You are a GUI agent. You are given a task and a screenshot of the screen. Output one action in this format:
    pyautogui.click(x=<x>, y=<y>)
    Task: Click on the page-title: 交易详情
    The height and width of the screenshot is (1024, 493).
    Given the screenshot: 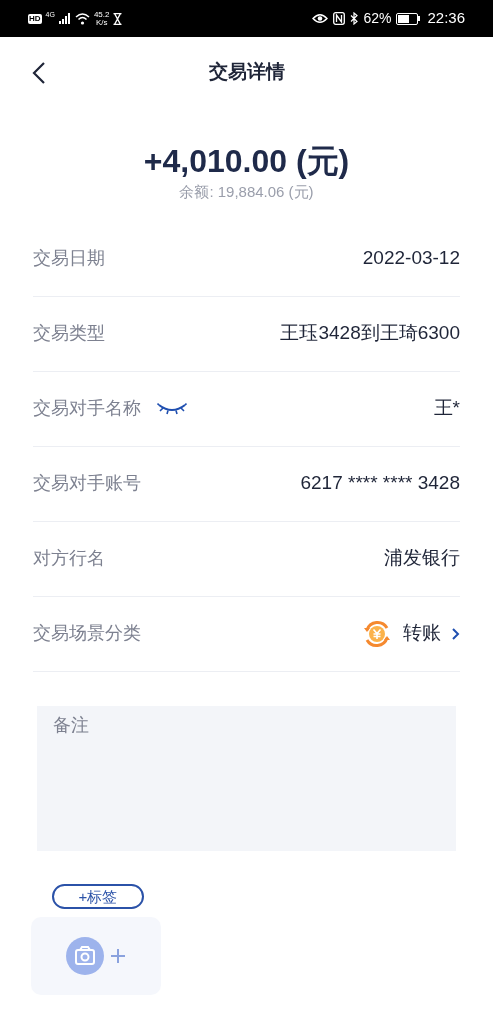 What is the action you would take?
    pyautogui.click(x=246, y=71)
    